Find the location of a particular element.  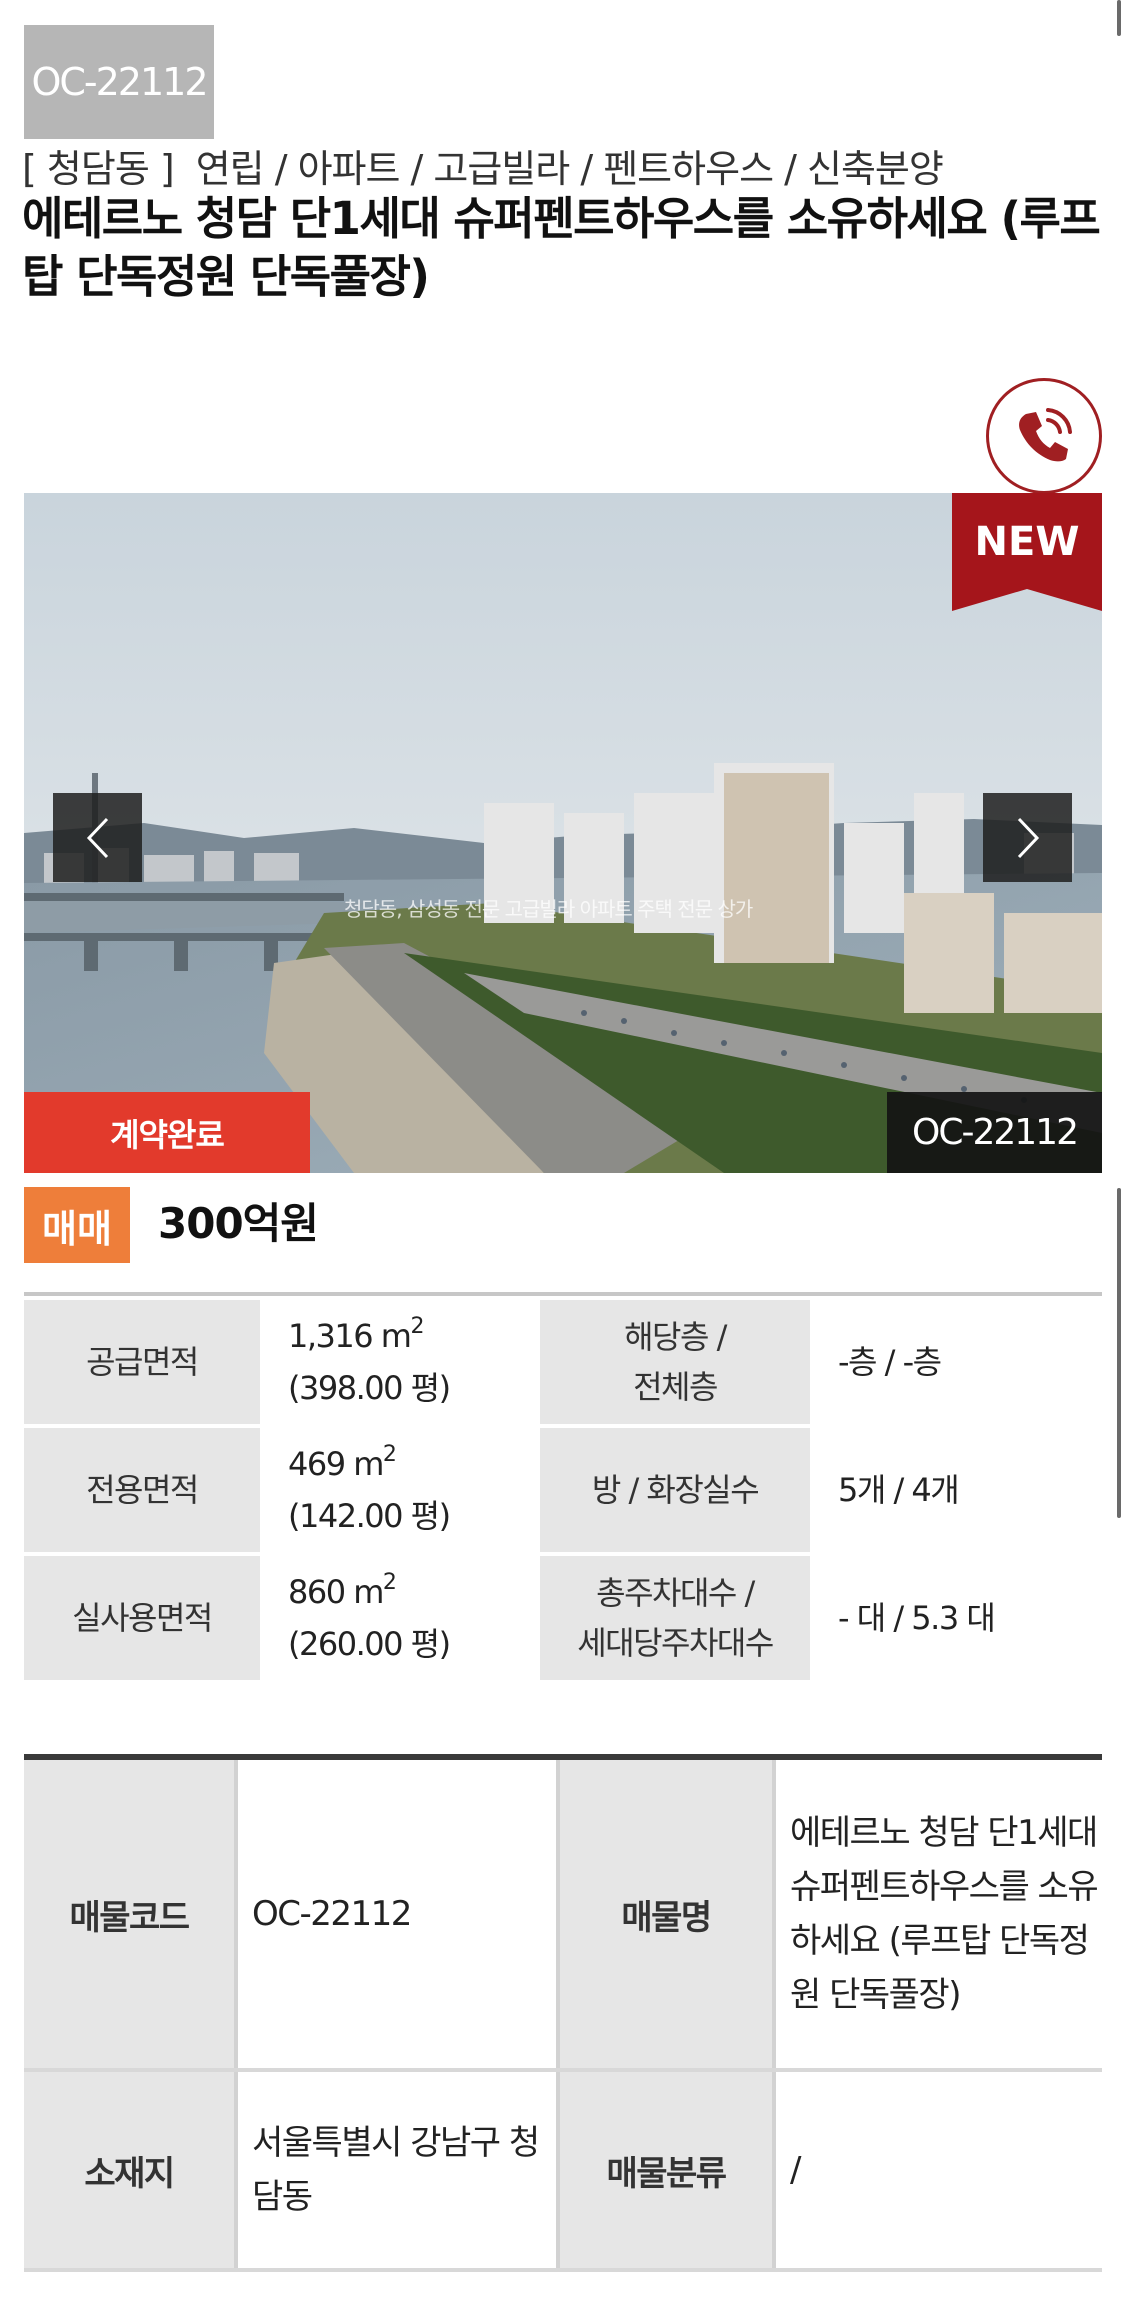

scrollbar is located at coordinates (1119, 1153).